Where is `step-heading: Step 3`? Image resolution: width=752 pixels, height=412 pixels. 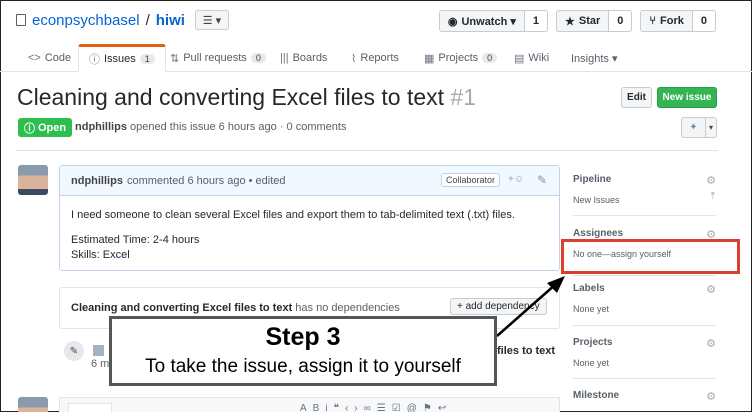
step-heading: Step 3 is located at coordinates (303, 337).